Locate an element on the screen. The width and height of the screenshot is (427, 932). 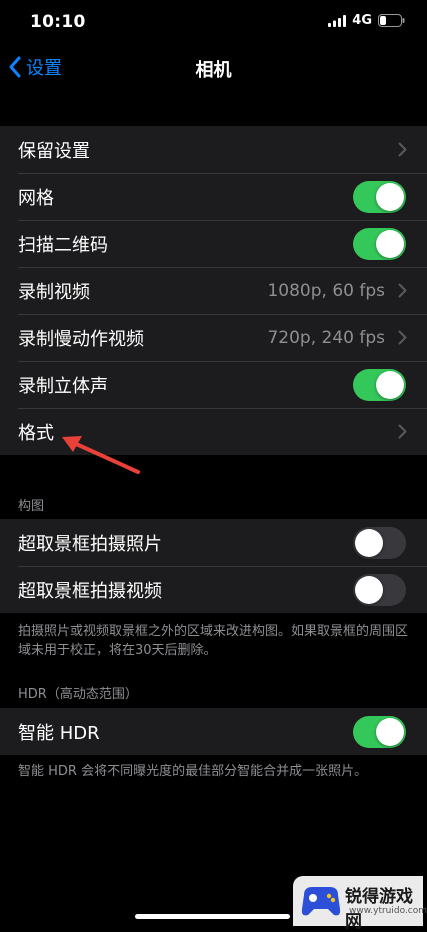
row-record-stereo: 录制立体声 is located at coordinates (213, 384).